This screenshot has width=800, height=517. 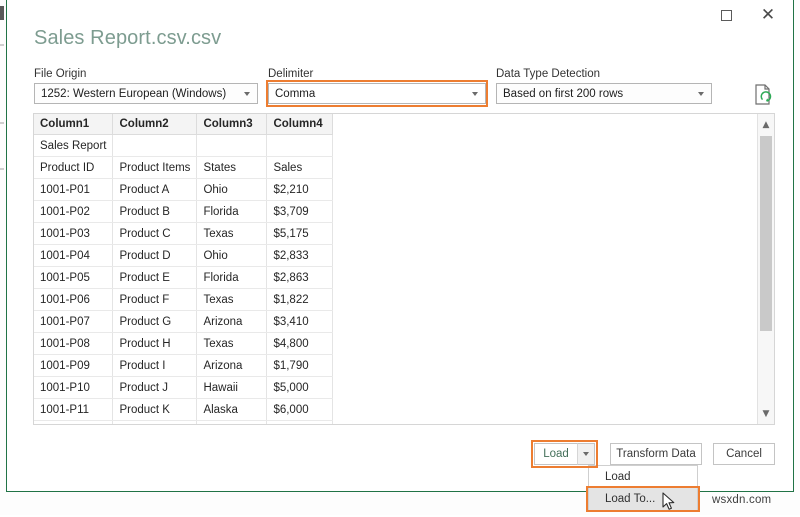 I want to click on file-origin-select: 1252: Western European (Windows), so click(x=146, y=93).